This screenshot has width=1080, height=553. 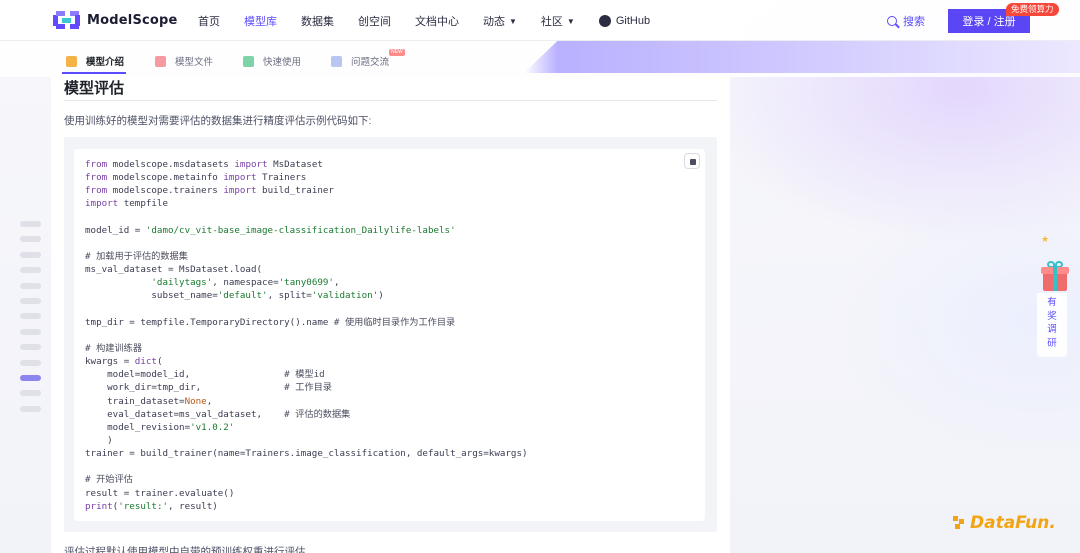 What do you see at coordinates (397, 52) in the screenshot?
I see `new-badge: NEW` at bounding box center [397, 52].